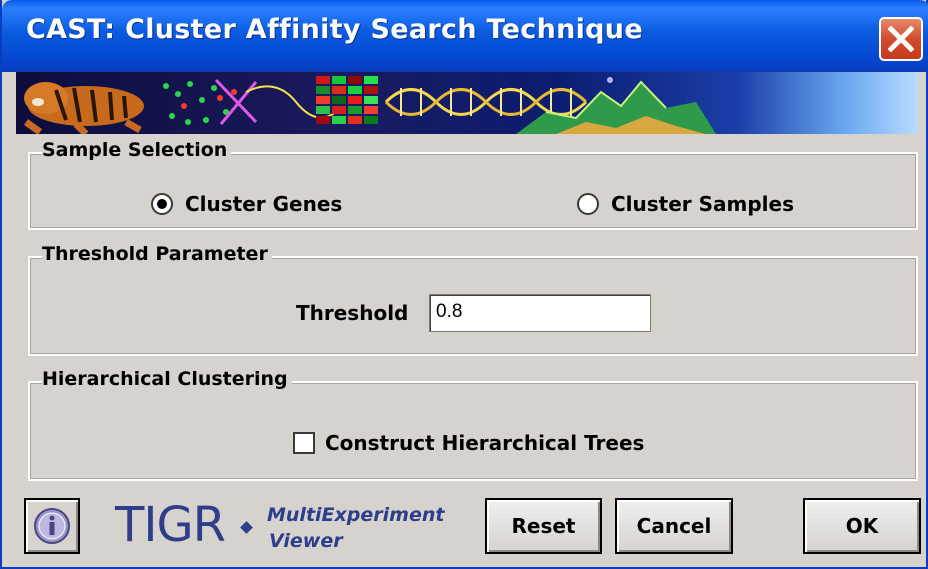 Image resolution: width=928 pixels, height=569 pixels. Describe the element at coordinates (263, 204) in the screenshot. I see `cluster-genes-label: Cluster Genes` at that location.